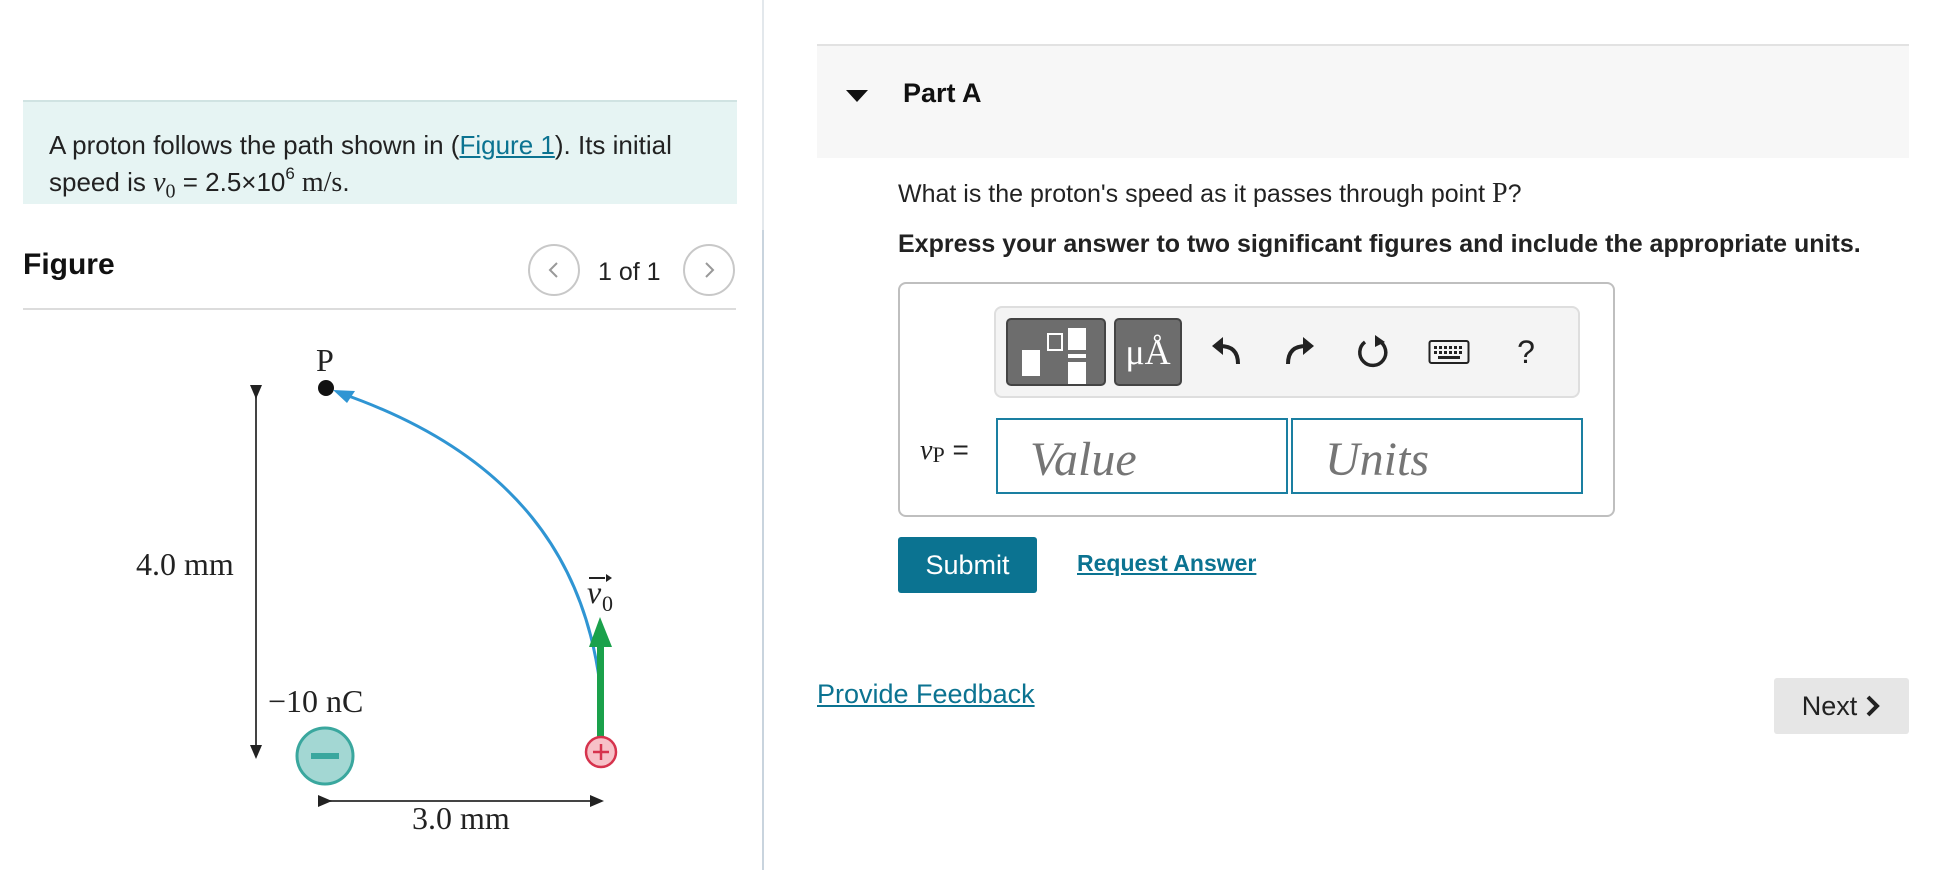 This screenshot has width=1938, height=870. Describe the element at coordinates (1148, 352) in the screenshot. I see `units-button: μÅ` at that location.